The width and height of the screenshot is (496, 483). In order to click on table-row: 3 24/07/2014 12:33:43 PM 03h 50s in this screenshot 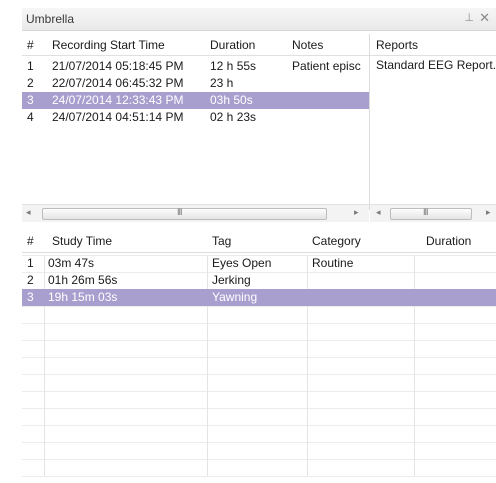, I will do `click(196, 100)`.